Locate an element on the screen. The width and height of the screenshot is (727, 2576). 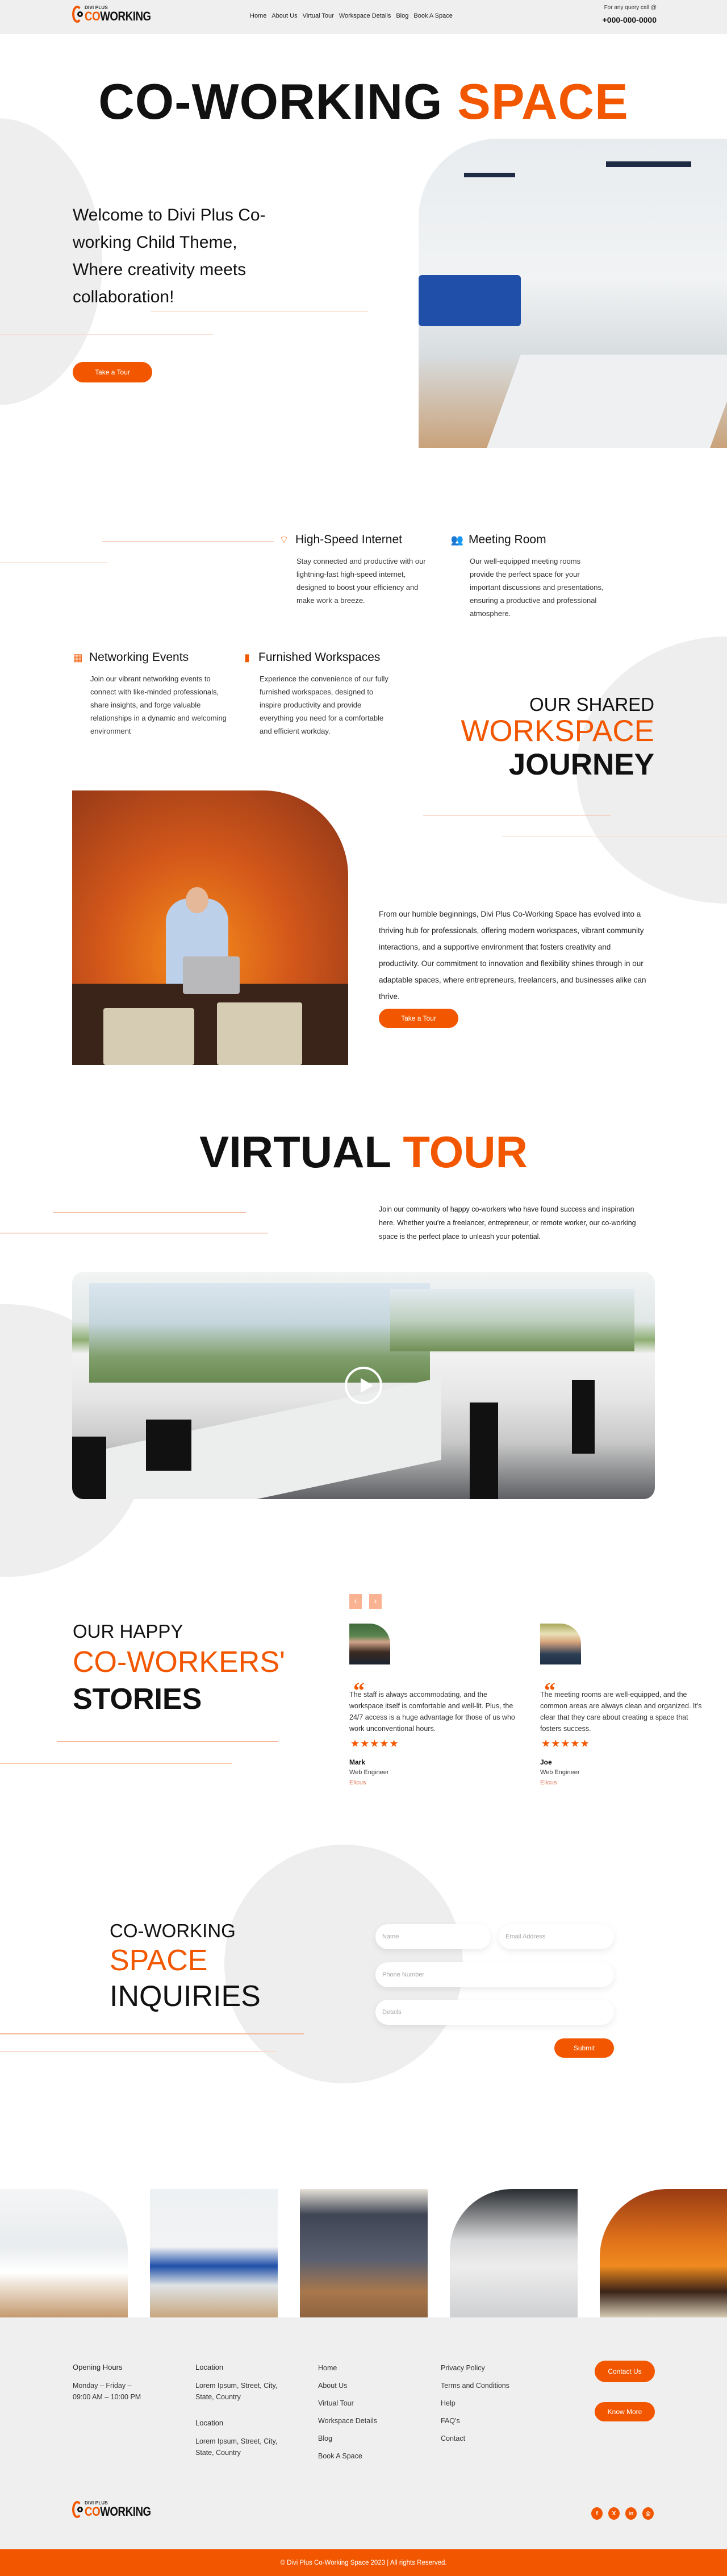
nav-about-us: About Us is located at coordinates (284, 16).